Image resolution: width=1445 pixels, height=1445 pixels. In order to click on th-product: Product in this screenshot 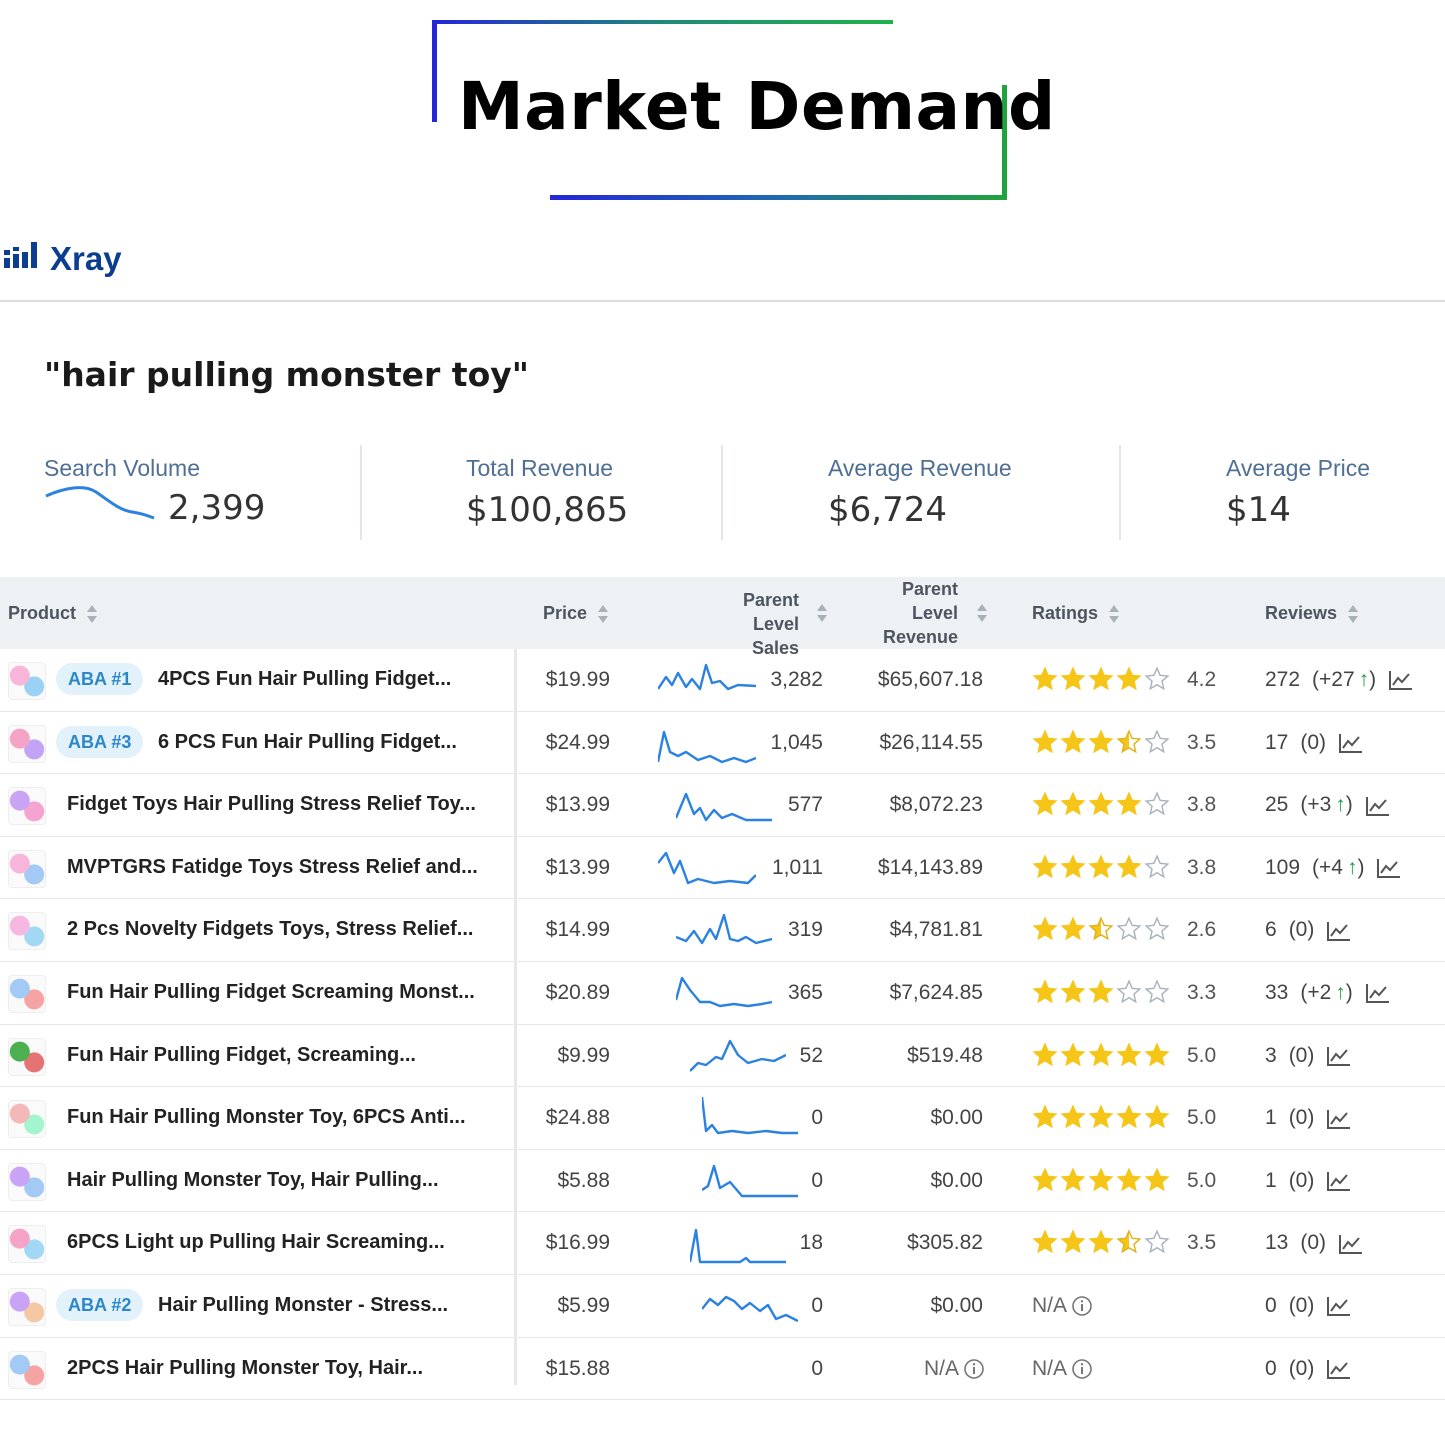, I will do `click(53, 613)`.